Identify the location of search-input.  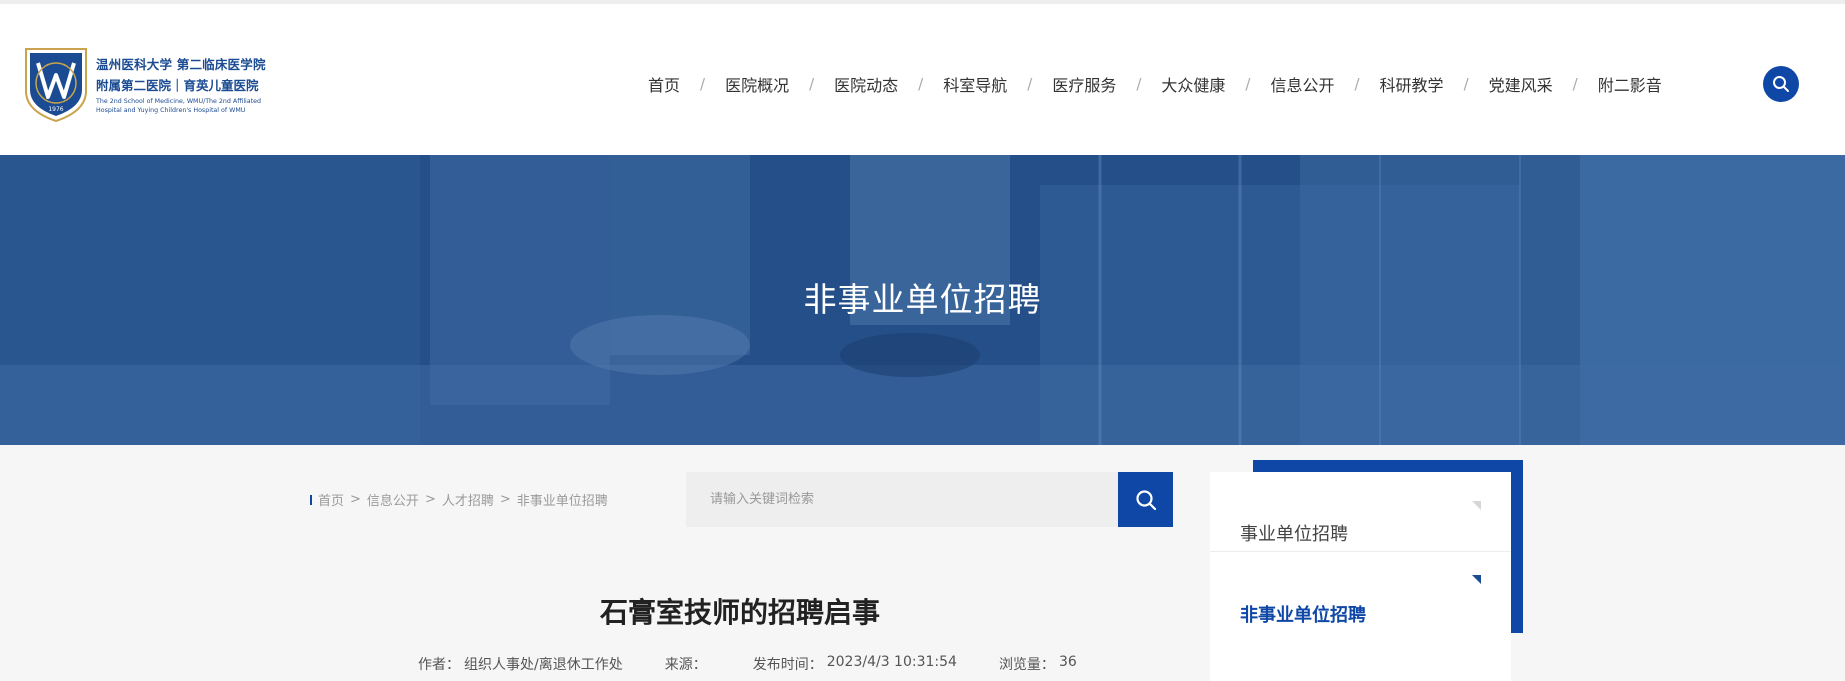
(902, 499).